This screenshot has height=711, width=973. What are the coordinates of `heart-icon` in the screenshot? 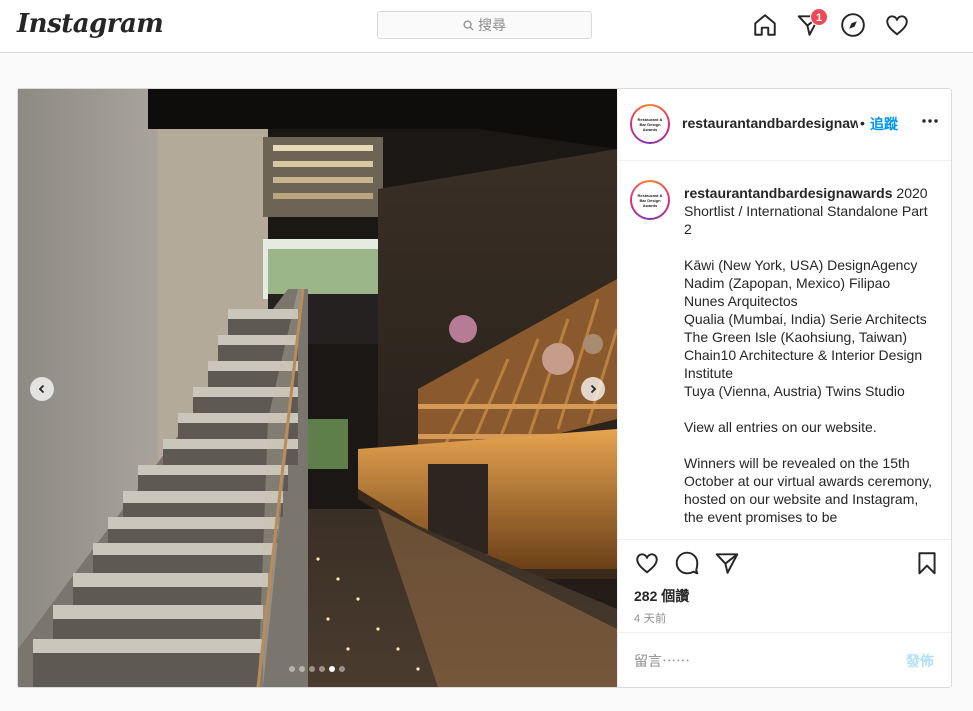 It's located at (897, 25).